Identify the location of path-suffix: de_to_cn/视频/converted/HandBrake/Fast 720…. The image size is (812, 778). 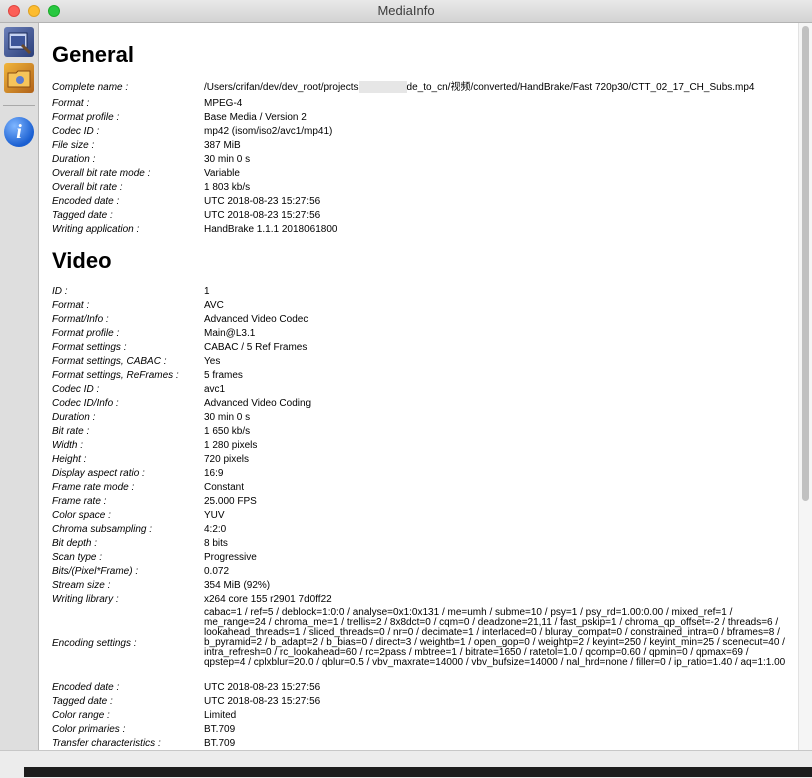
(580, 87).